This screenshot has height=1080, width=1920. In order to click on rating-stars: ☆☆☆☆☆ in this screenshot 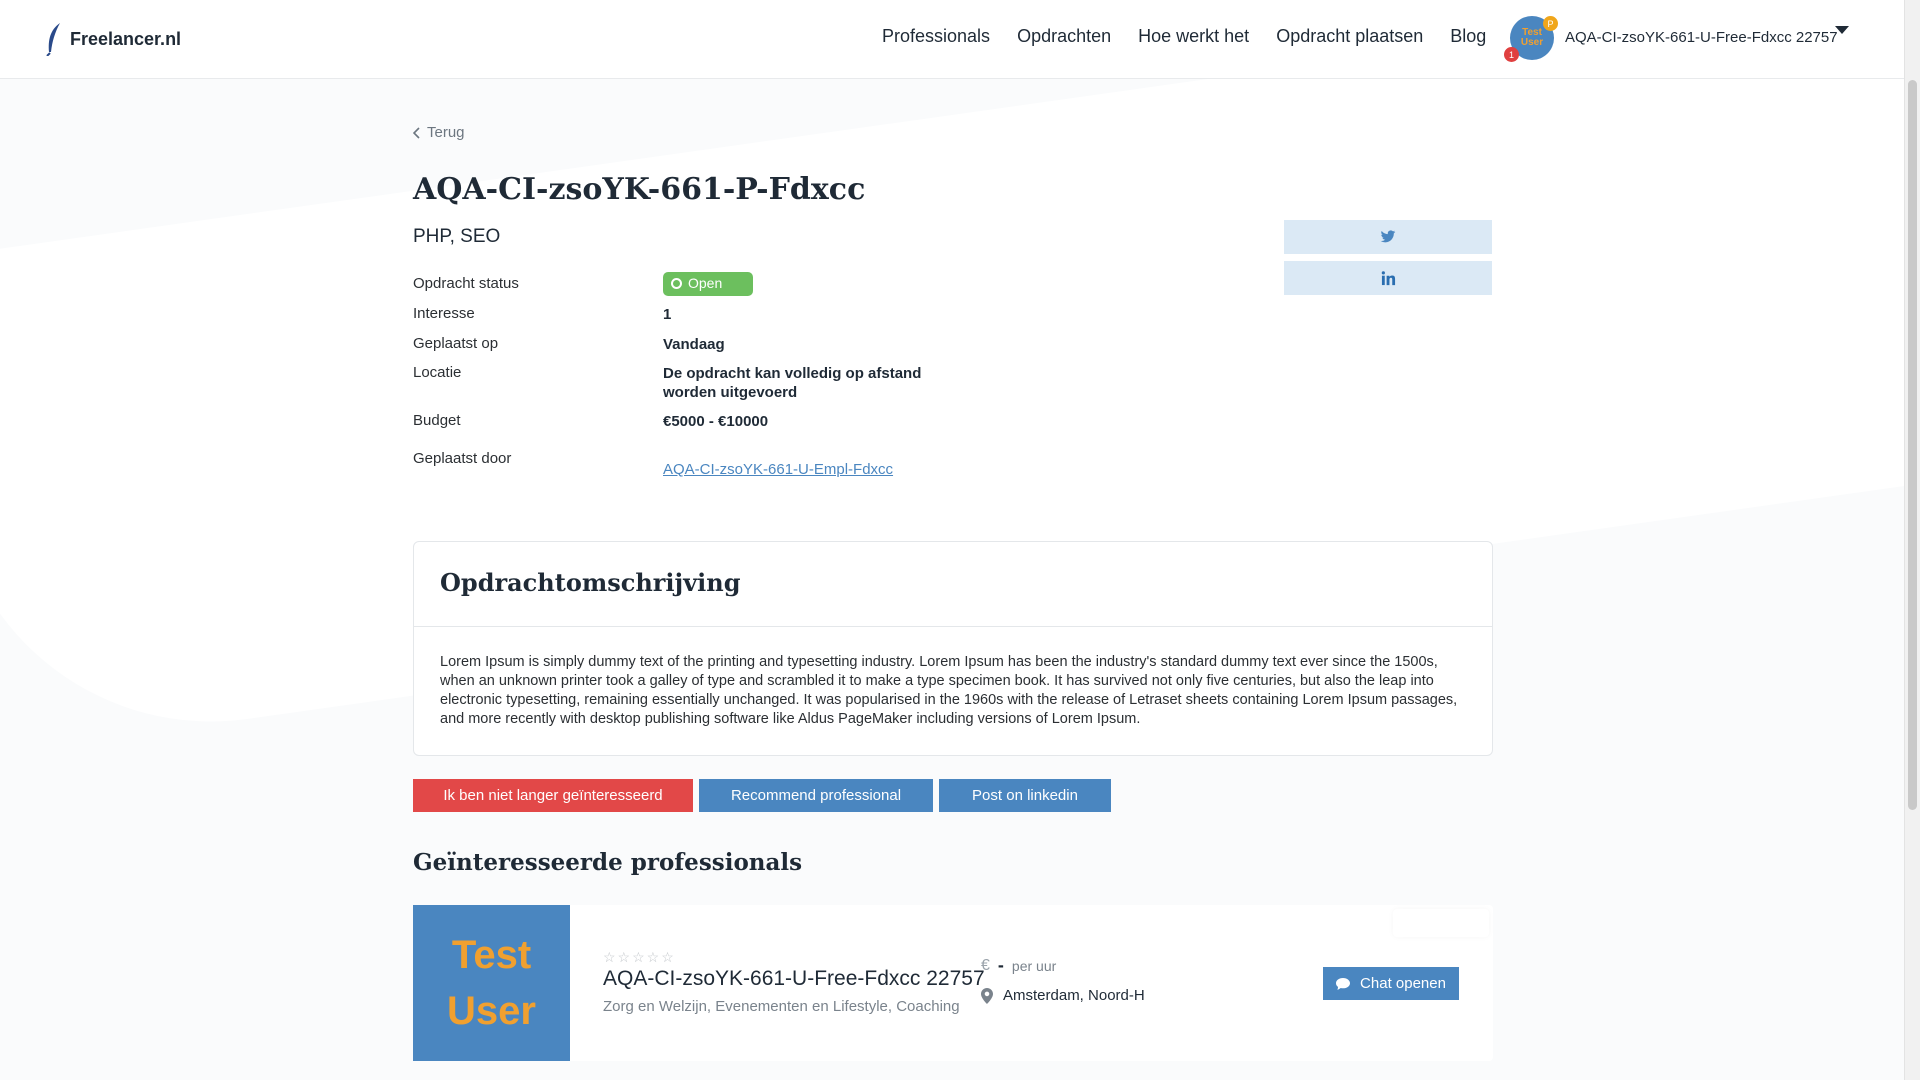, I will do `click(639, 957)`.